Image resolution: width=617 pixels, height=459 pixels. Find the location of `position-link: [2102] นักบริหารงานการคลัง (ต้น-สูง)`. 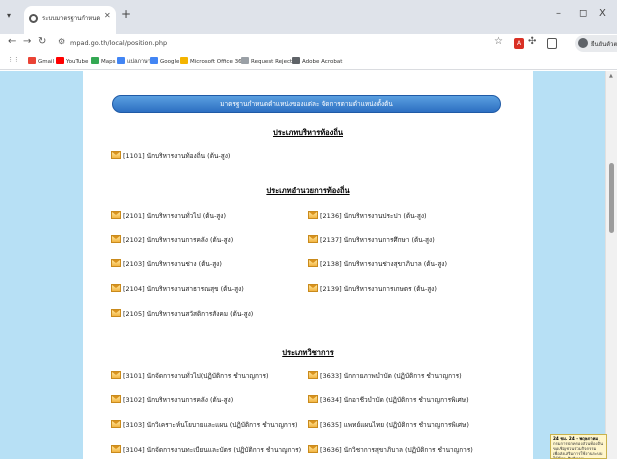

position-link: [2102] นักบริหารงานการคลัง (ต้น-สูง) is located at coordinates (172, 241).